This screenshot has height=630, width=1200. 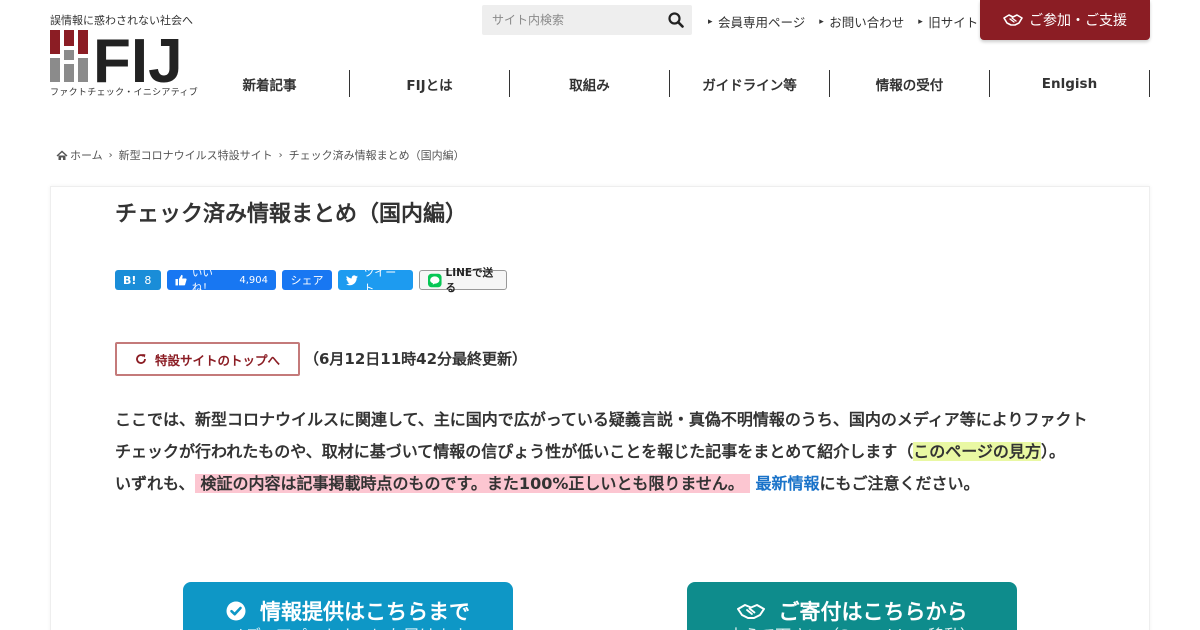 What do you see at coordinates (291, 214) in the screenshot?
I see `page-title: チェック済み情報まとめ（国内編）` at bounding box center [291, 214].